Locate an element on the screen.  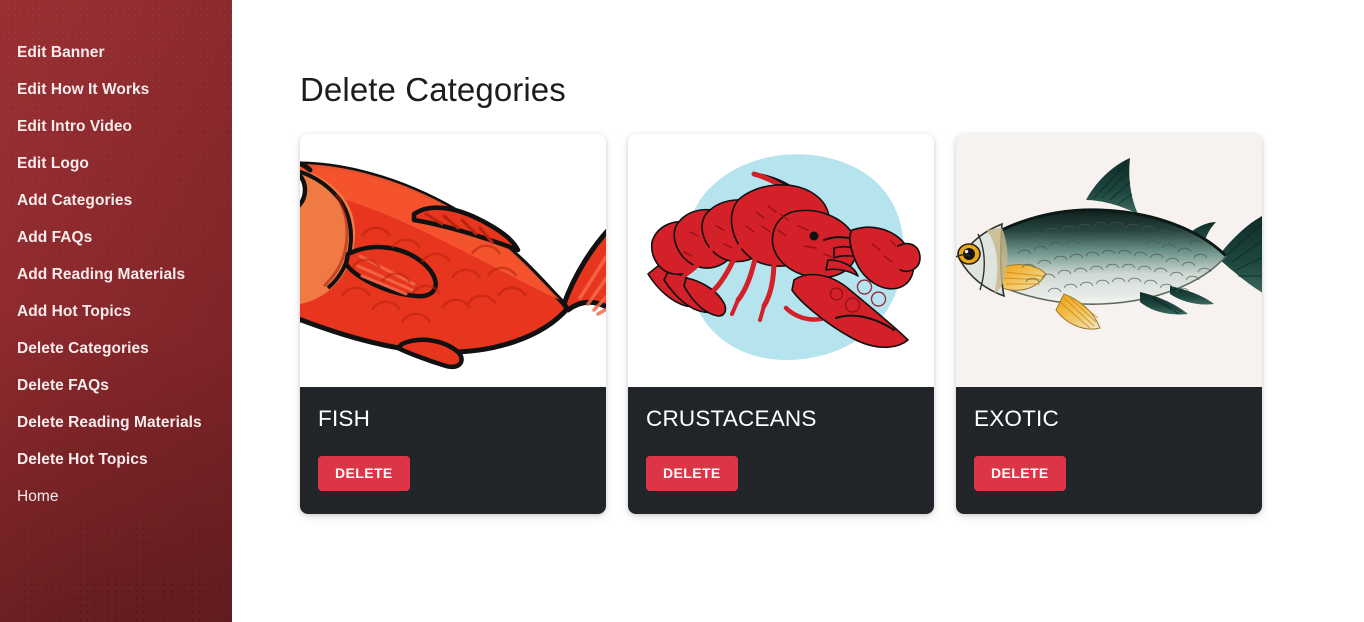
category-card-body: CRUSTACEANS DELETE is located at coordinates (781, 451).